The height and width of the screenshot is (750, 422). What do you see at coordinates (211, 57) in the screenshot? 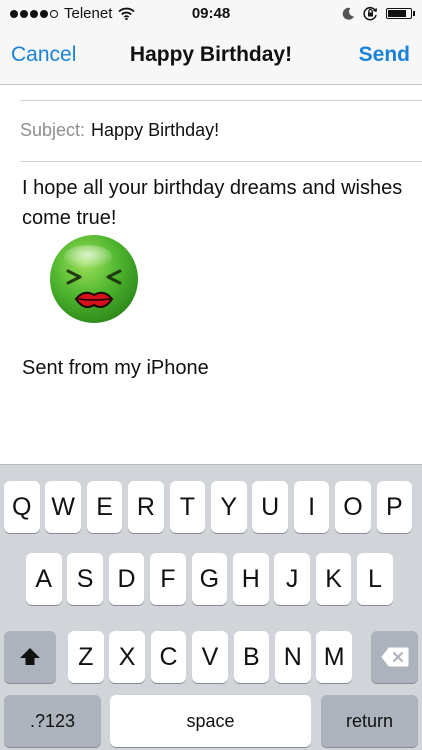
I see `navigation-bar: Cancel Happy Birthday! Send` at bounding box center [211, 57].